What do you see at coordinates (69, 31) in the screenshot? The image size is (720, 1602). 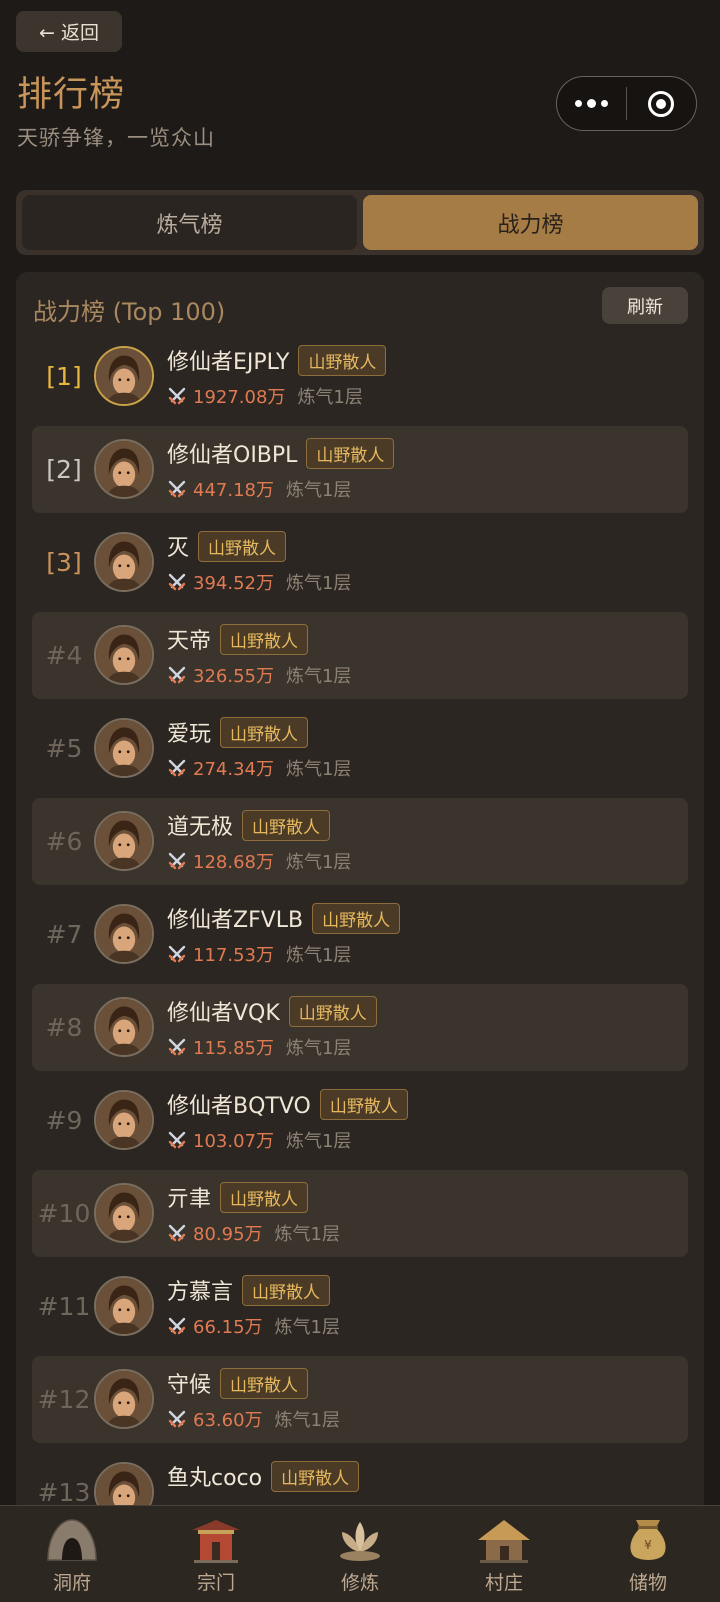 I see `back-button: ← 返回` at bounding box center [69, 31].